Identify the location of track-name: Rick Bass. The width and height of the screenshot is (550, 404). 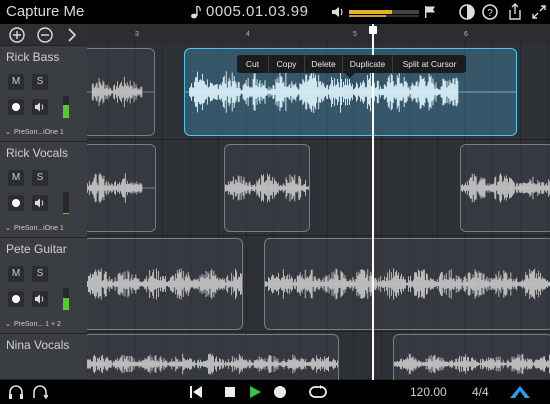
(33, 57).